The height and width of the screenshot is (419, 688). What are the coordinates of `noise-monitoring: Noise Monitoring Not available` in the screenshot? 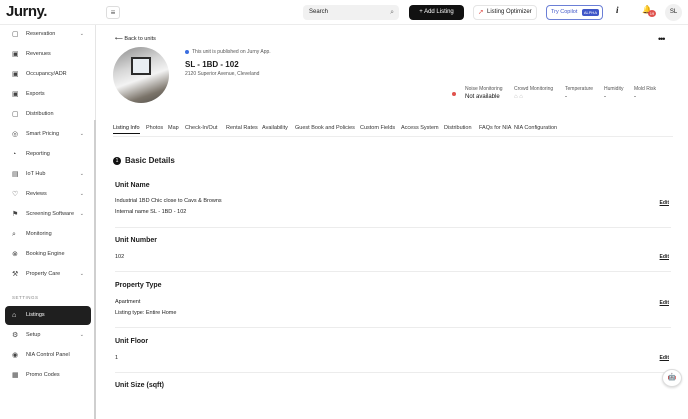 It's located at (484, 93).